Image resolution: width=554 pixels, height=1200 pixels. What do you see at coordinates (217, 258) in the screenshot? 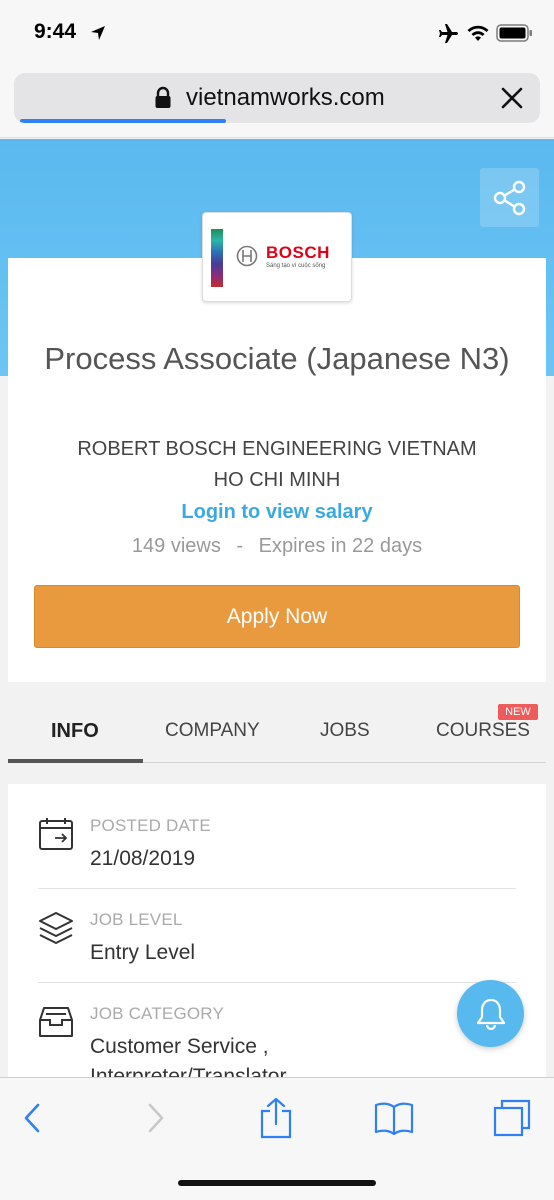
I see `logo-color-bar` at bounding box center [217, 258].